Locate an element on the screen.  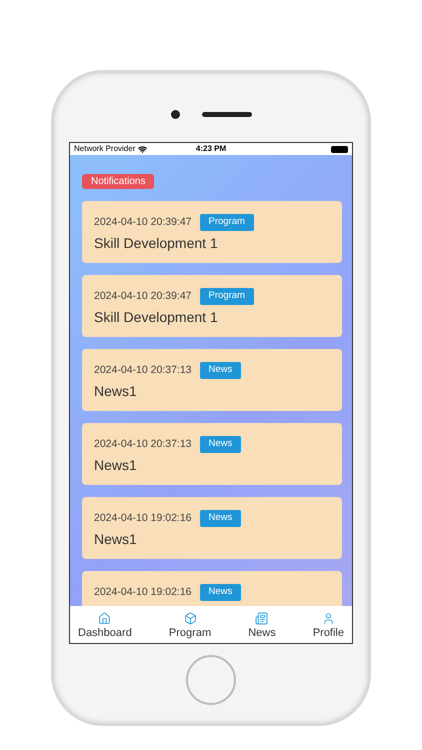
tab-bar-item: Program is located at coordinates (190, 624).